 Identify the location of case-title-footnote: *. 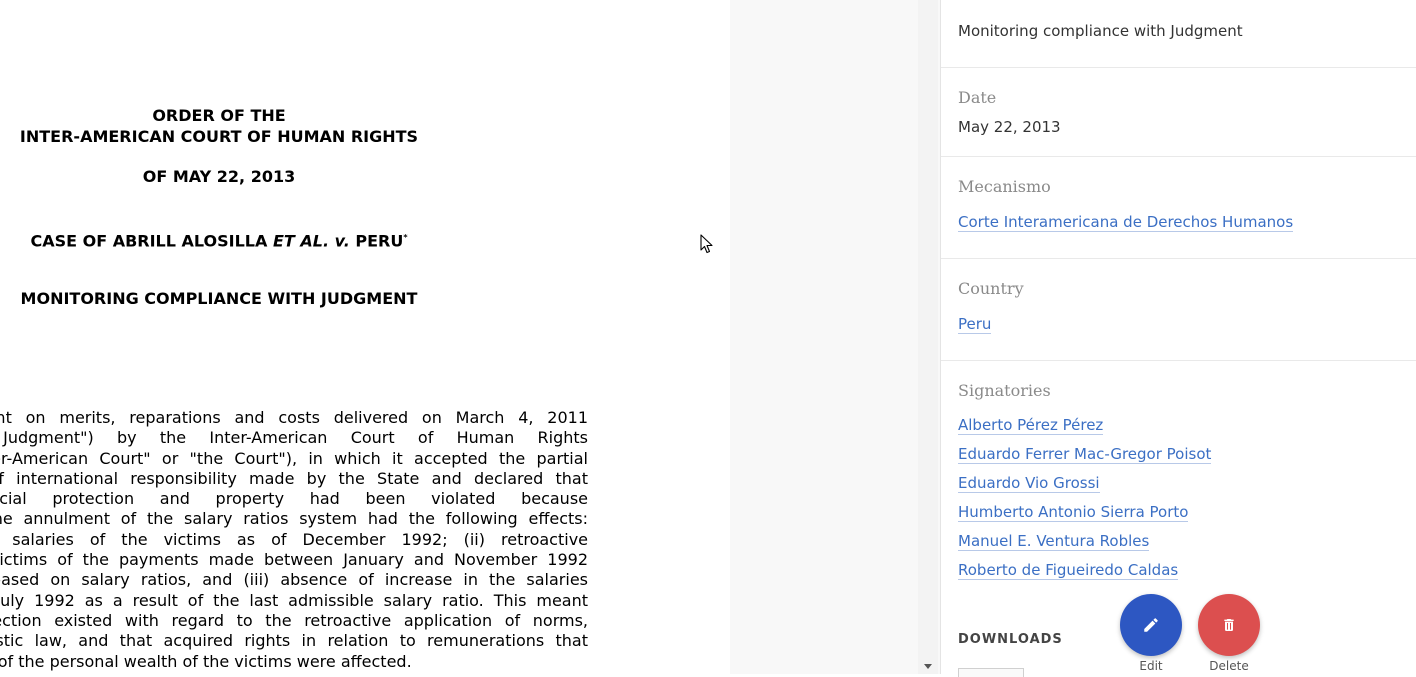
(405, 237).